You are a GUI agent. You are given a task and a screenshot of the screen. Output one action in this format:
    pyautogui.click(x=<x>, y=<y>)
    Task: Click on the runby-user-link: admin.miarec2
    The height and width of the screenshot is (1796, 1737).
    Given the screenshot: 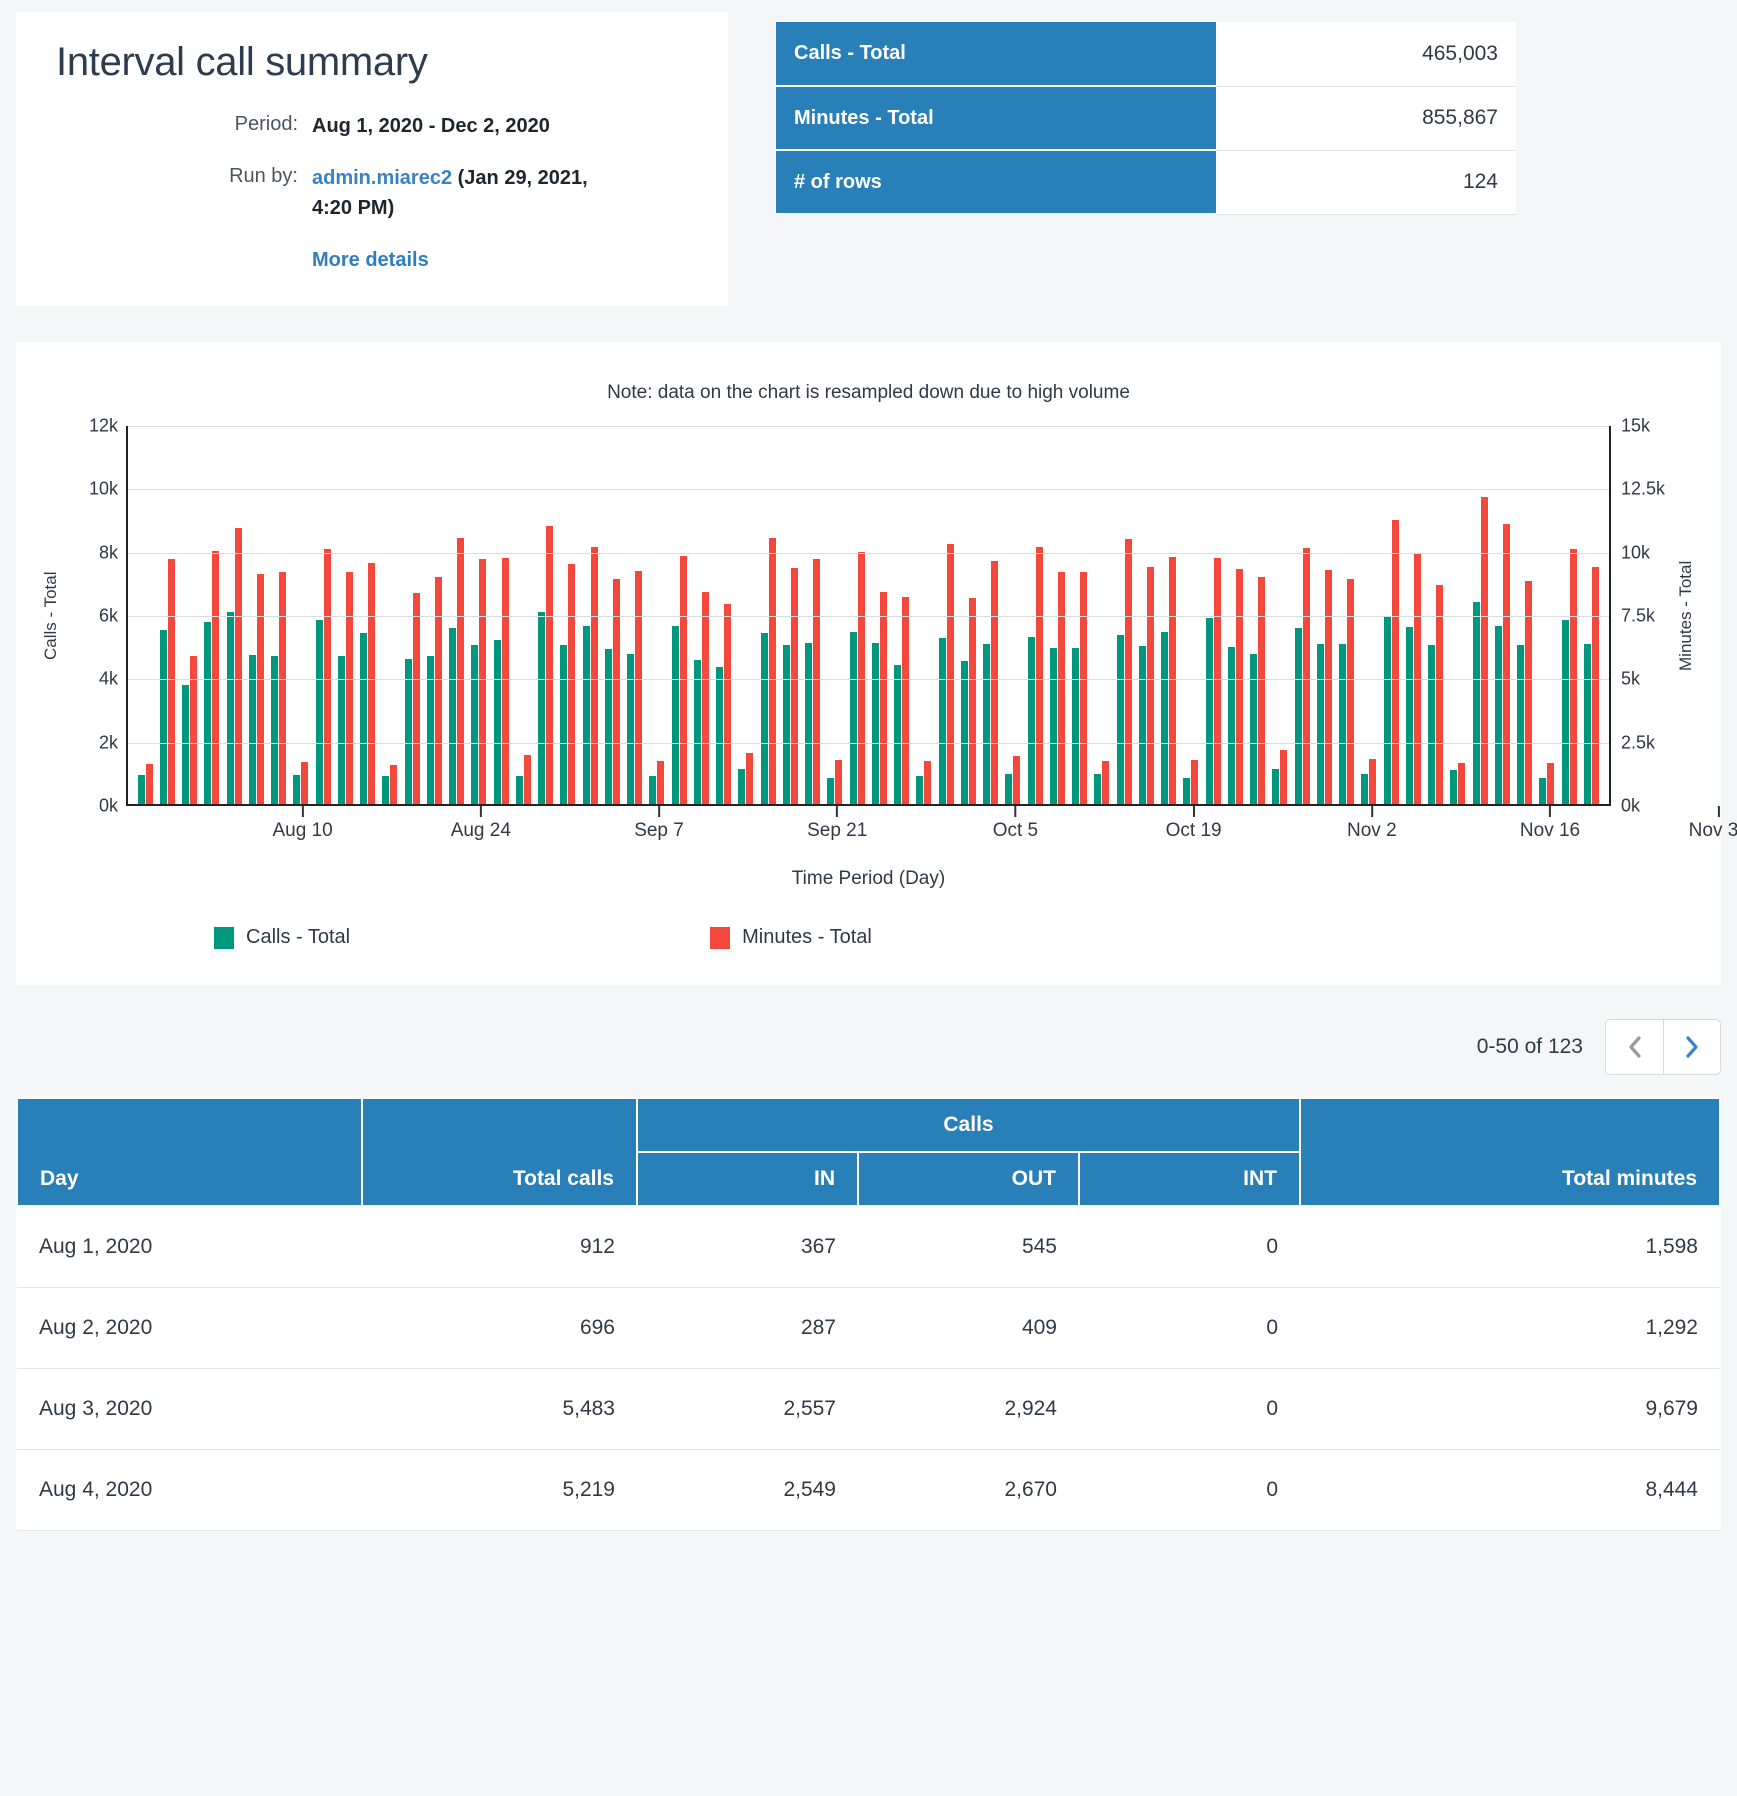 What is the action you would take?
    pyautogui.click(x=382, y=178)
    